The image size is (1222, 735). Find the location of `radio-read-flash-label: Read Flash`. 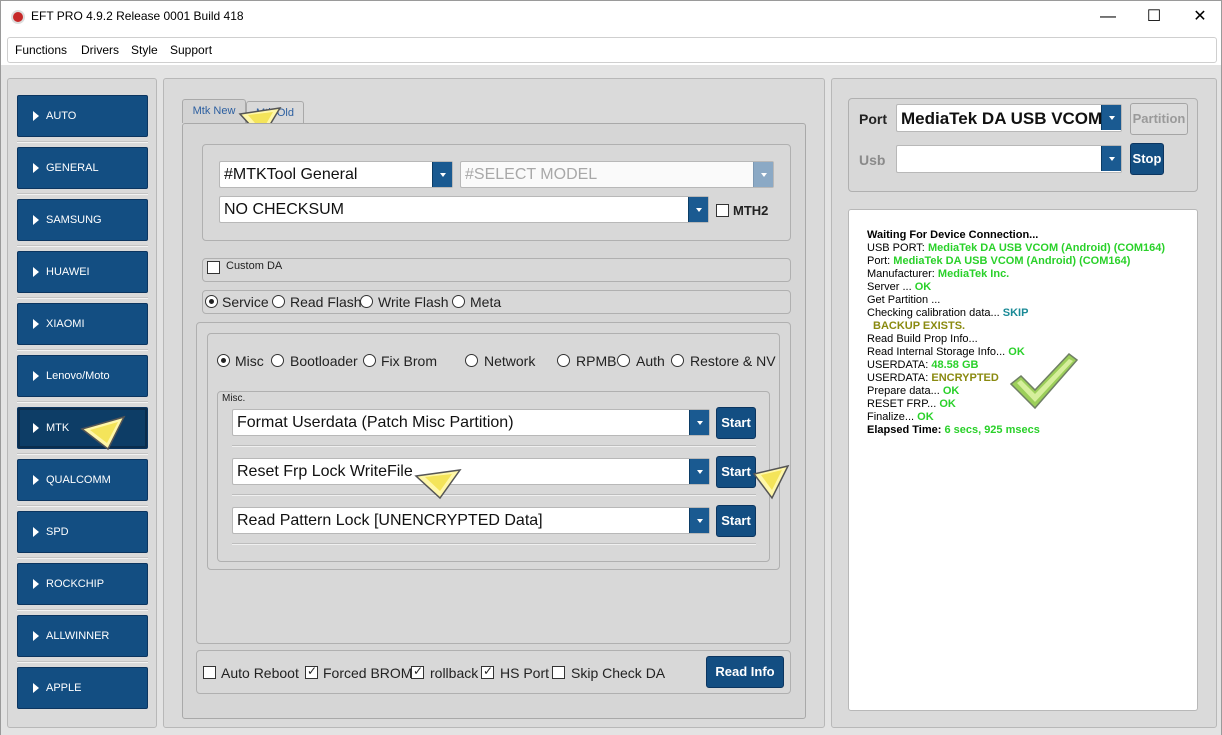

radio-read-flash-label: Read Flash is located at coordinates (326, 302).